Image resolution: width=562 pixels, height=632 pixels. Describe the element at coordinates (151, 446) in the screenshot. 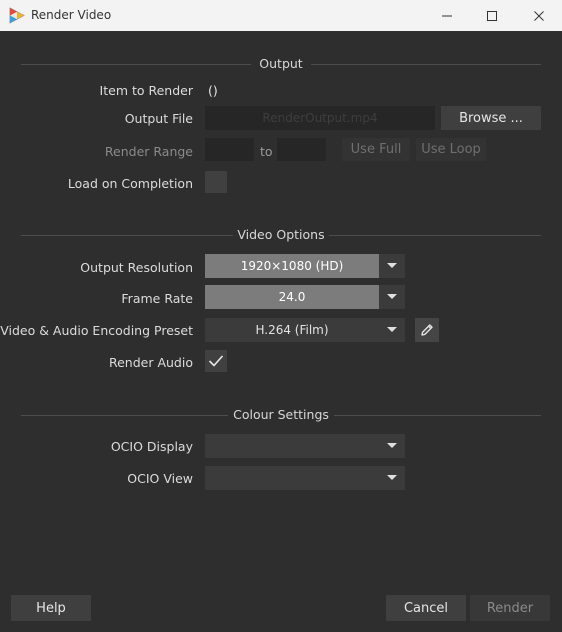

I see `ocio-display-label: OCIO Display` at that location.